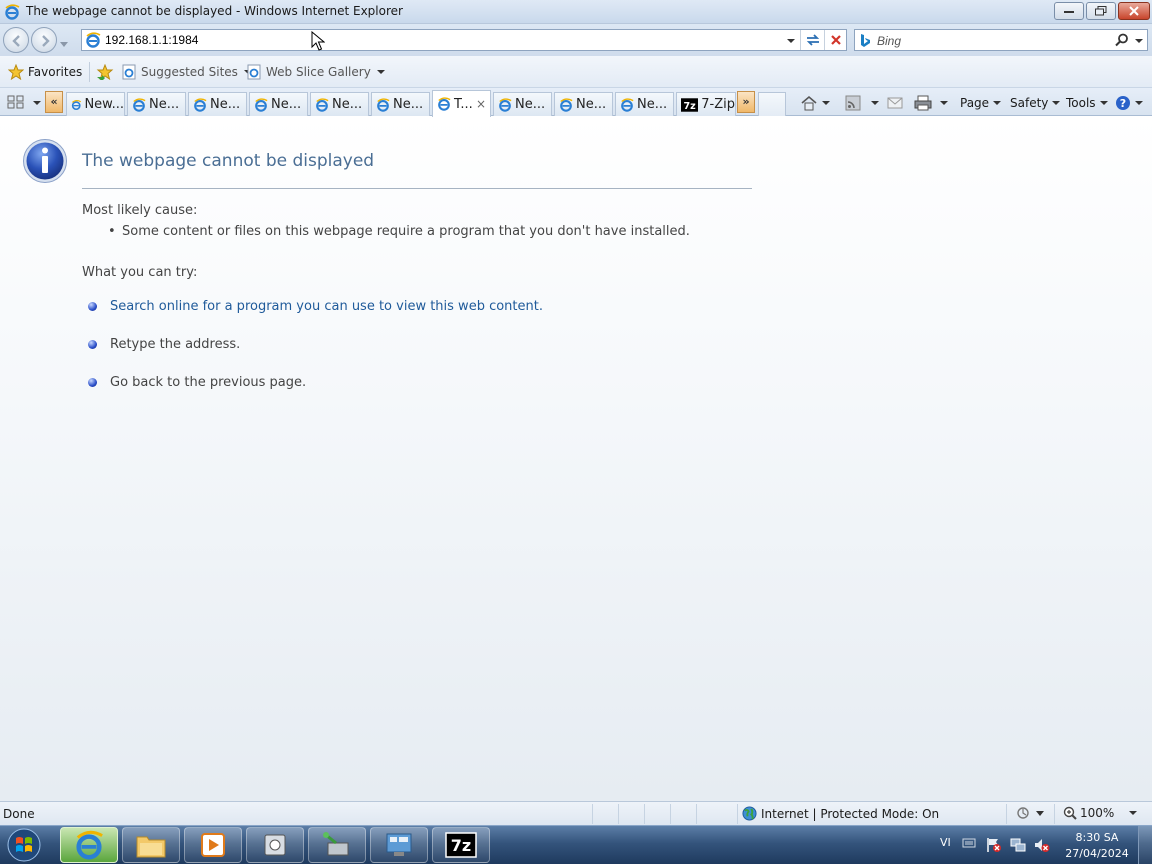 The height and width of the screenshot is (864, 1152). I want to click on help-icon: ?, so click(1123, 103).